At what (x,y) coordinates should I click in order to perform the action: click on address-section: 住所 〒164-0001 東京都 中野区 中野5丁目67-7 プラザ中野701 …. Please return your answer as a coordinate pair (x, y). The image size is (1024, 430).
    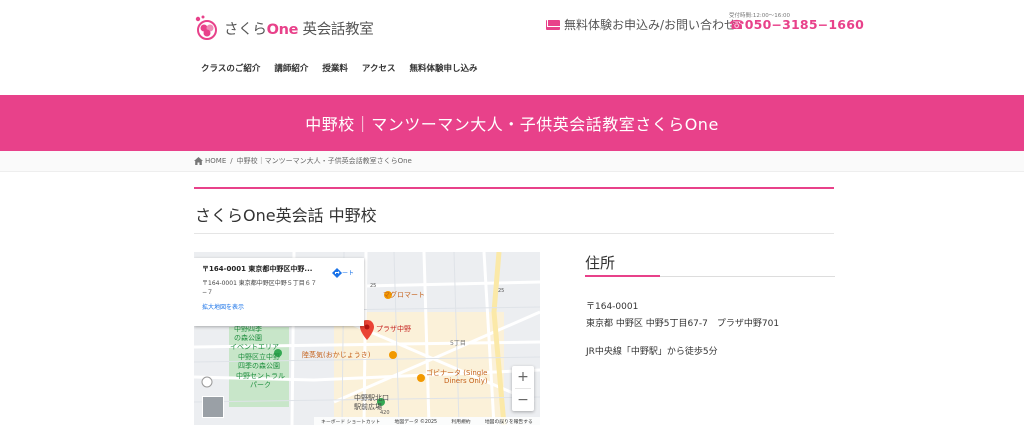
    Looking at the image, I should click on (710, 304).